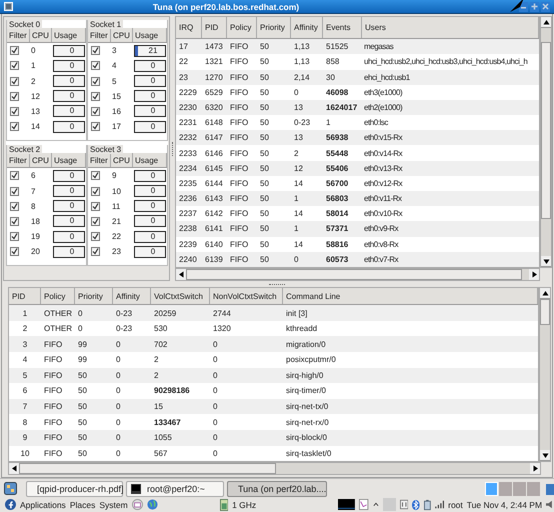 The image size is (554, 512). I want to click on table-cell-text: 858, so click(332, 61).